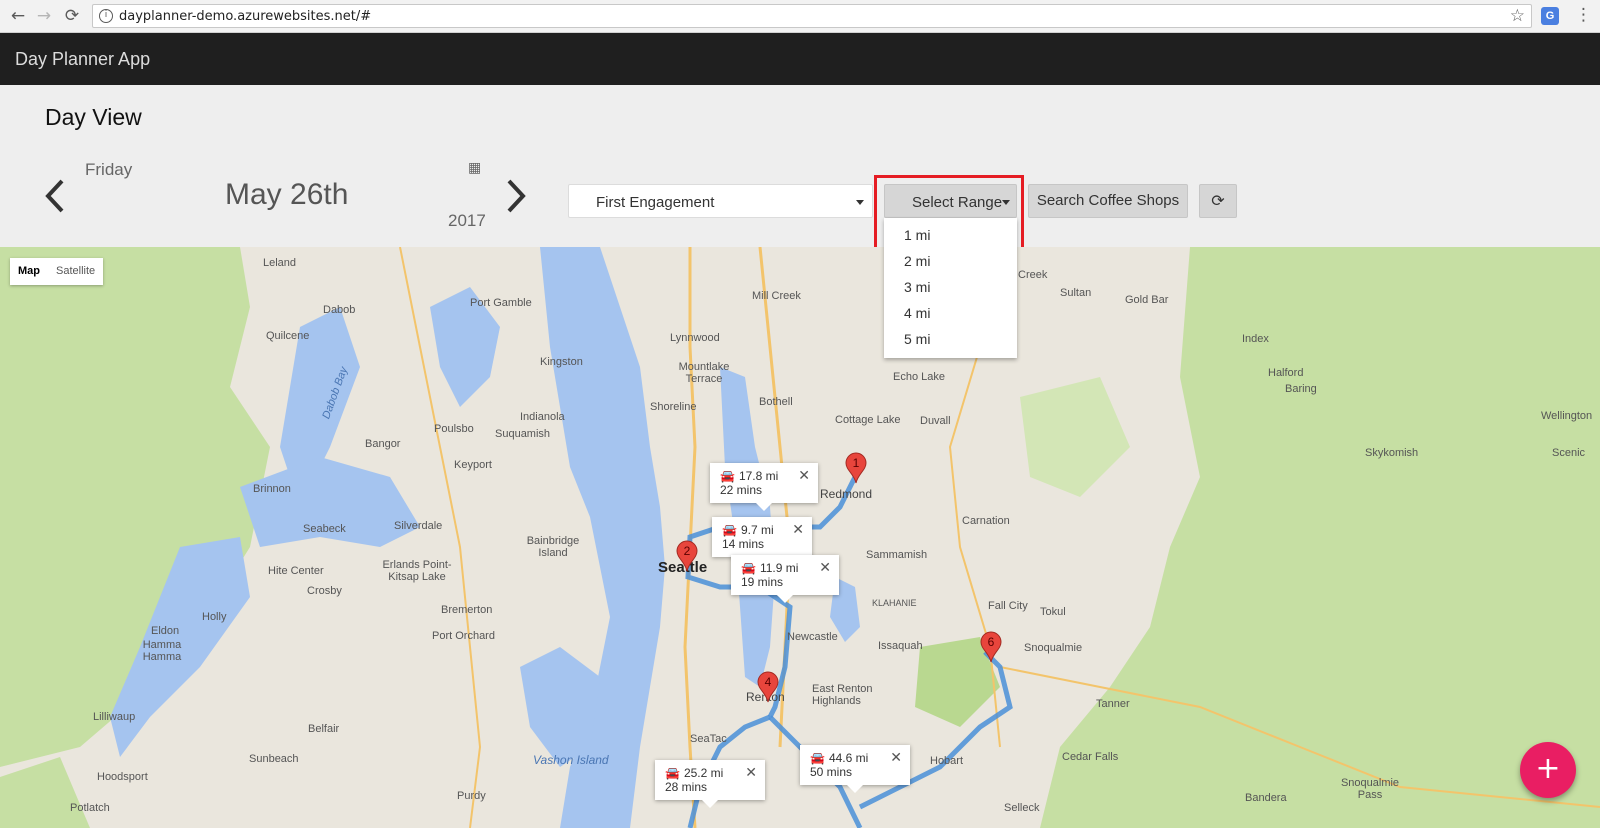 The image size is (1600, 828). I want to click on range-option-1mi: 1 mi, so click(950, 235).